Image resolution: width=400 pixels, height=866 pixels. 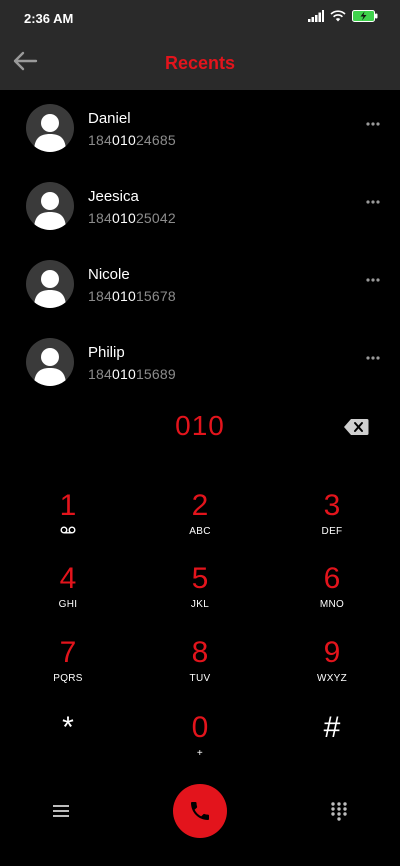 What do you see at coordinates (132, 374) in the screenshot?
I see `contact-number: 18401015689` at bounding box center [132, 374].